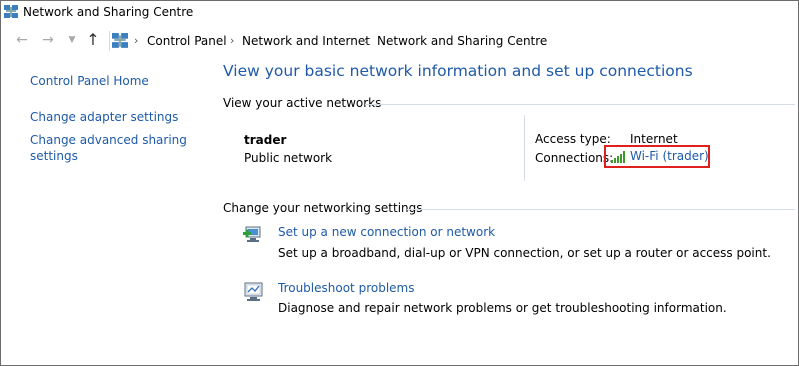 Image resolution: width=799 pixels, height=366 pixels. Describe the element at coordinates (252, 234) in the screenshot. I see `new-connection-icon` at that location.